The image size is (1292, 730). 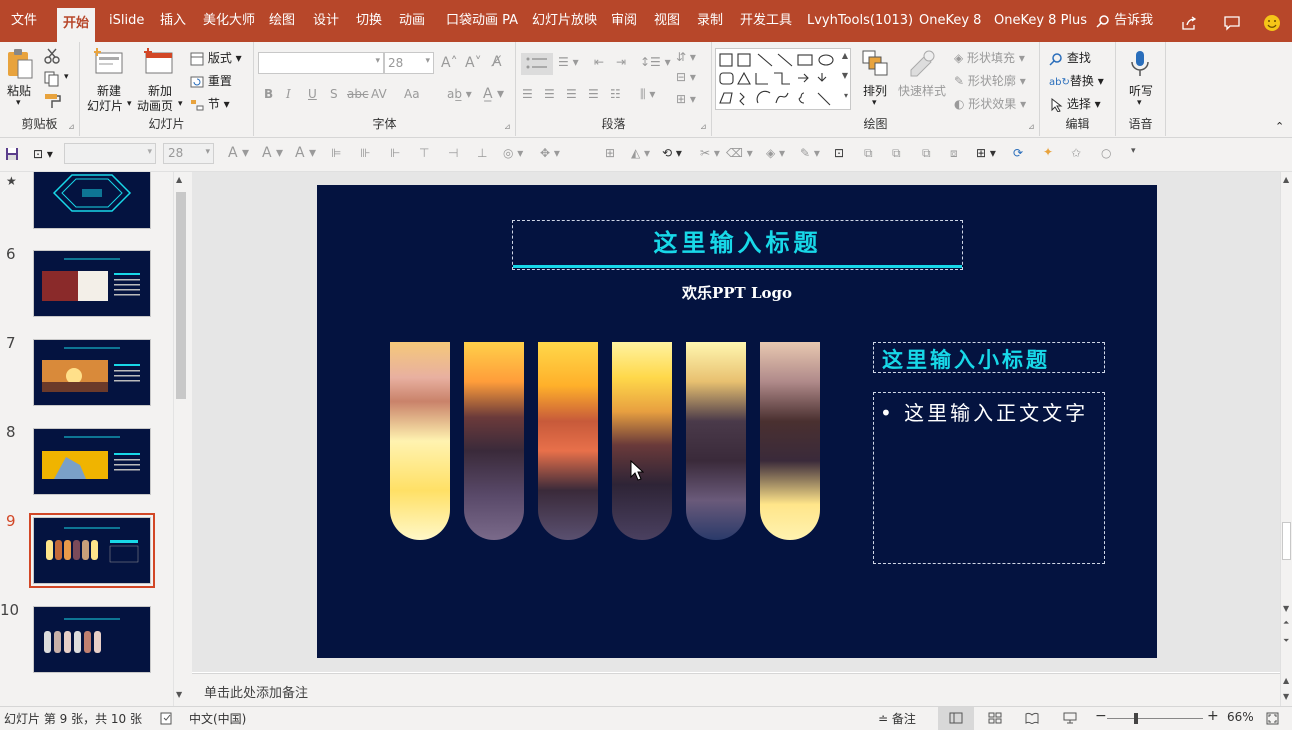 I want to click on tab-review: 审阅, so click(x=624, y=21).